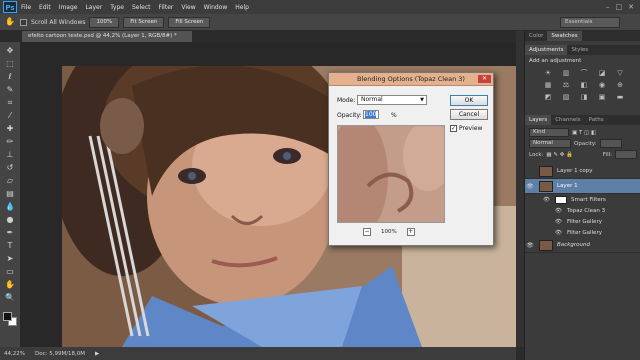  Describe the element at coordinates (68, 7) in the screenshot. I see `menu-image: Image` at that location.